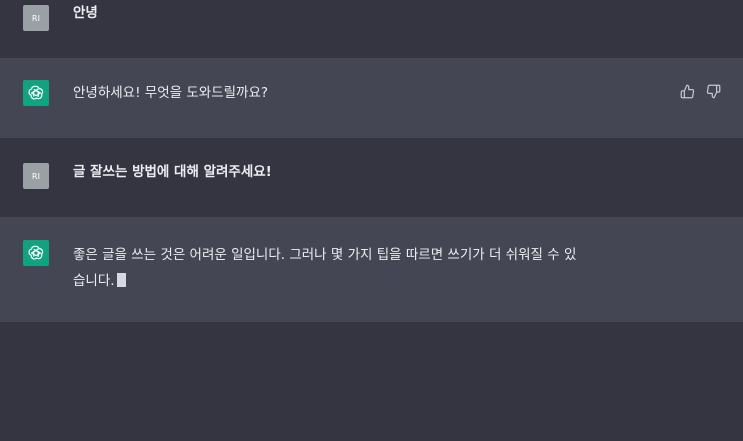 The height and width of the screenshot is (441, 743). I want to click on message-text: 글 잘쓰는 방법에 대해 알려주세요!, so click(172, 172).